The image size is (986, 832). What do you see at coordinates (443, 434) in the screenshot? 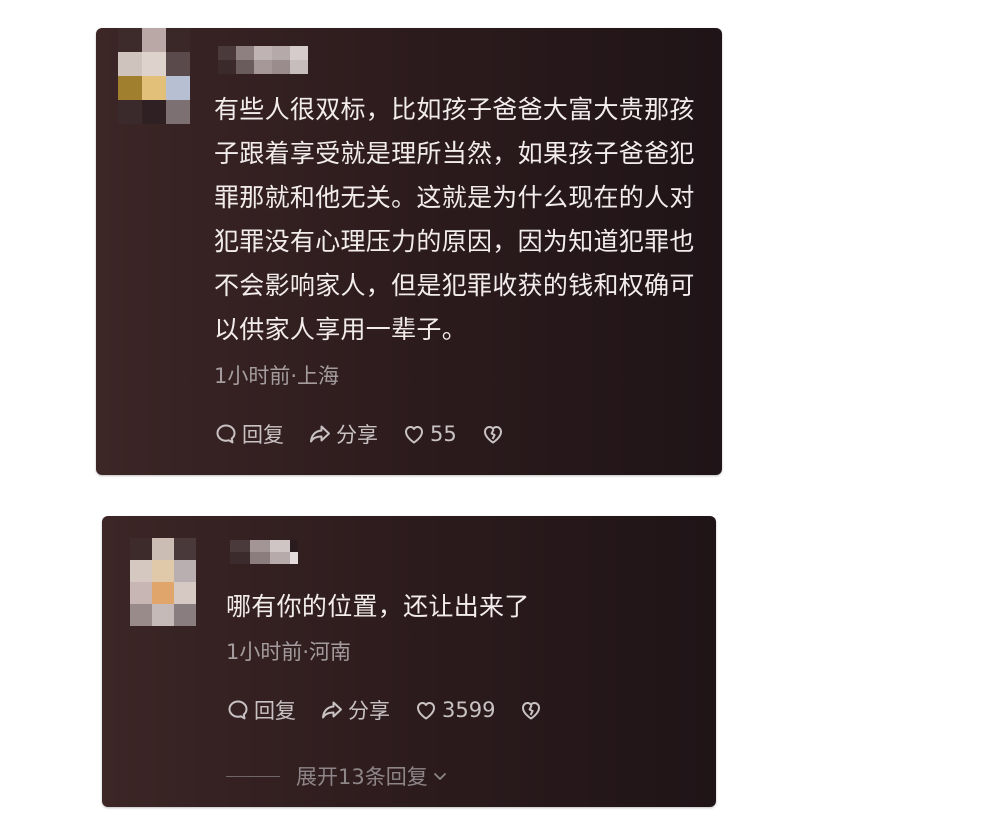
I see `like-count: 55` at bounding box center [443, 434].